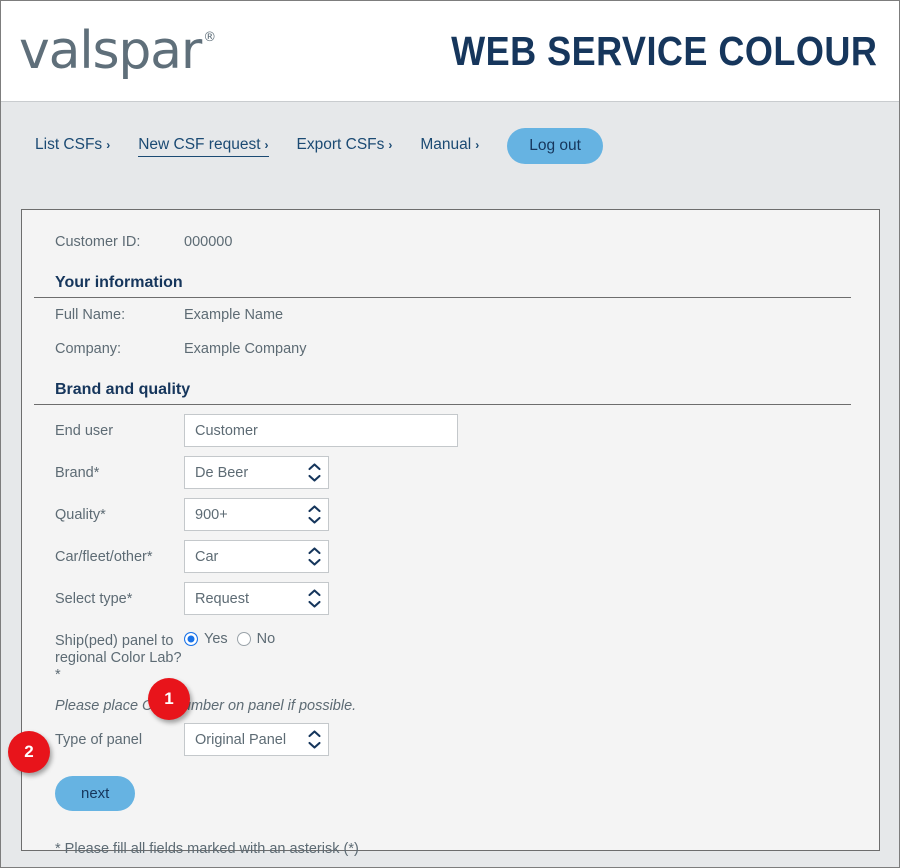 This screenshot has width=900, height=868. What do you see at coordinates (442, 318) in the screenshot?
I see `full-name-row: Full Name: Example Name` at bounding box center [442, 318].